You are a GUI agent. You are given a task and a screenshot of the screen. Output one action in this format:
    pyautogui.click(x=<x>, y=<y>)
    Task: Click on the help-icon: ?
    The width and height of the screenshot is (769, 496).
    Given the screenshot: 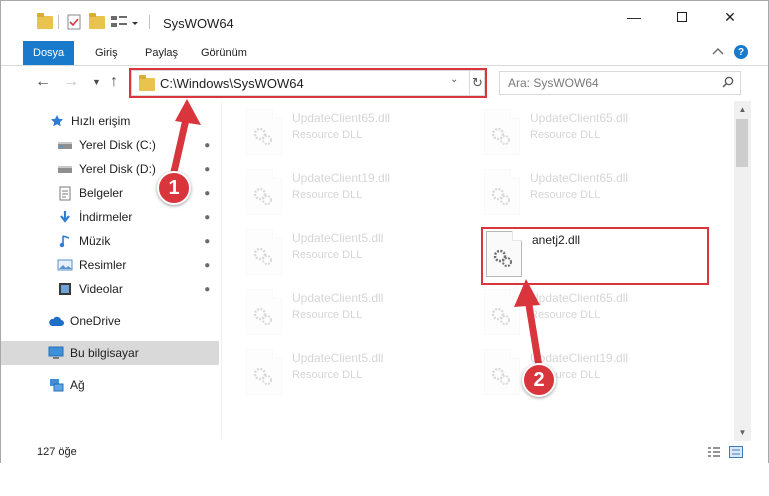 What is the action you would take?
    pyautogui.click(x=741, y=52)
    